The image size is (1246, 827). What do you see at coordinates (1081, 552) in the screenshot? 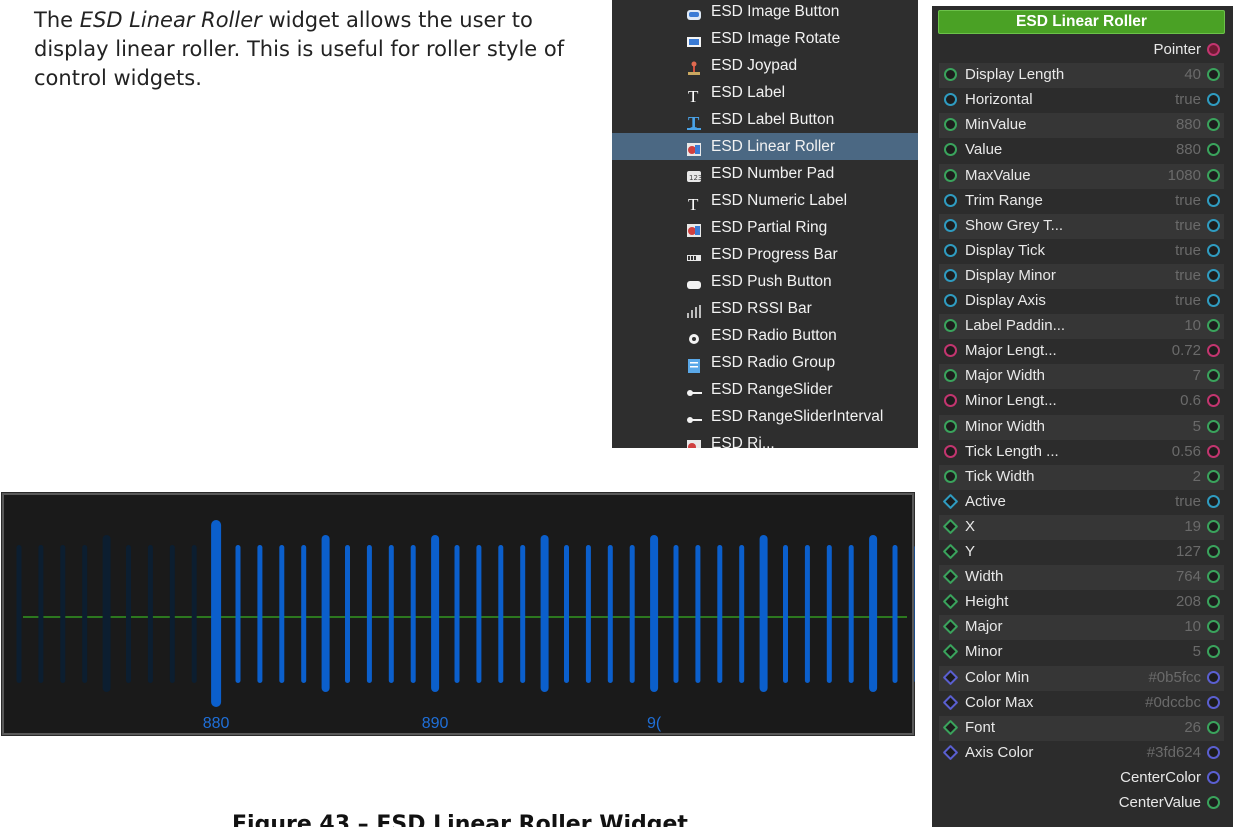
I see `node-property-row: Y 127` at bounding box center [1081, 552].